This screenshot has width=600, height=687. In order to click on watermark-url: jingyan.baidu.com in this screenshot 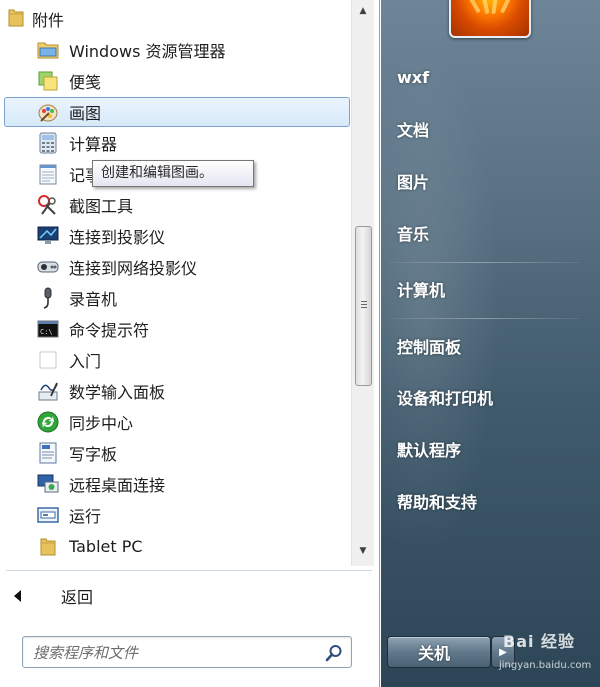, I will do `click(545, 665)`.